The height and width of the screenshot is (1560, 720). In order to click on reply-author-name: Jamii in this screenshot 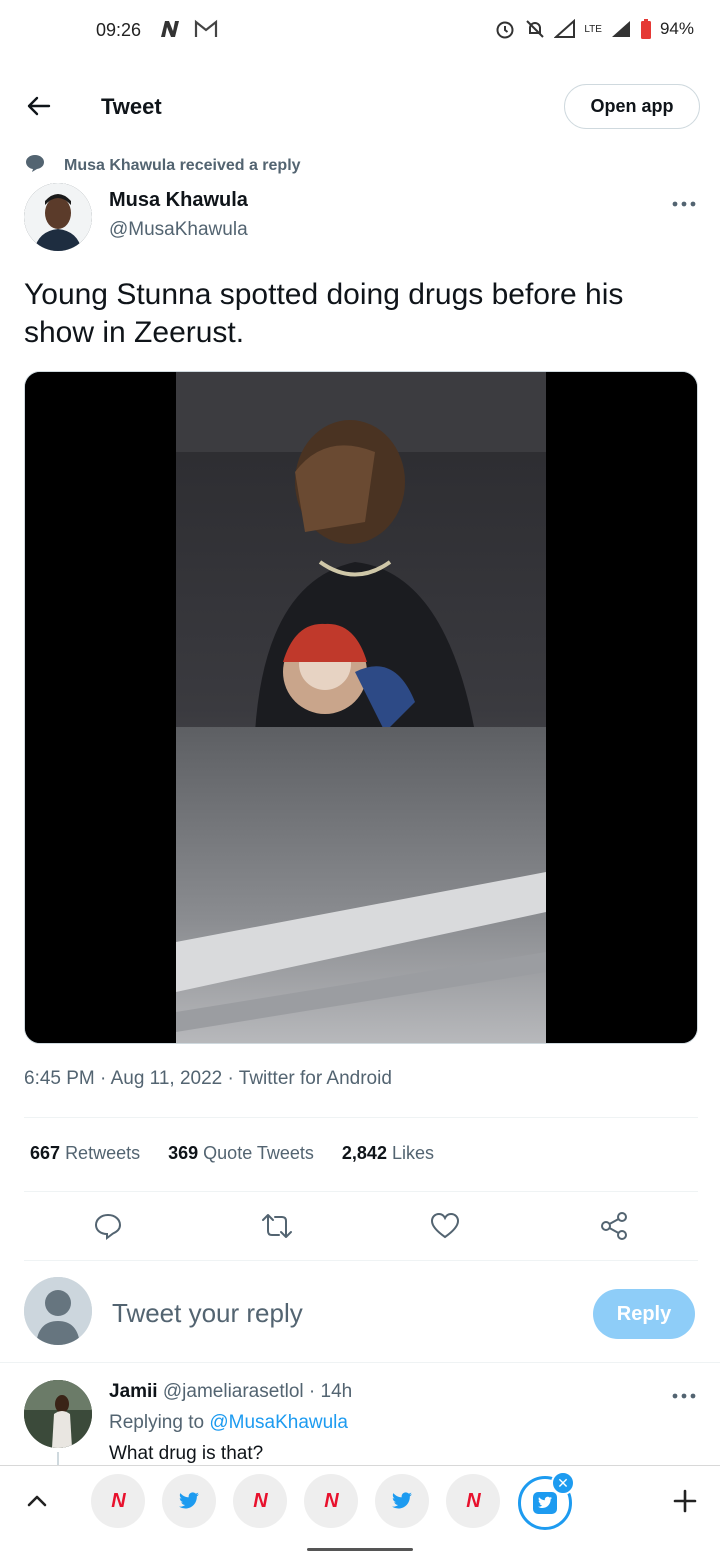, I will do `click(133, 1391)`.